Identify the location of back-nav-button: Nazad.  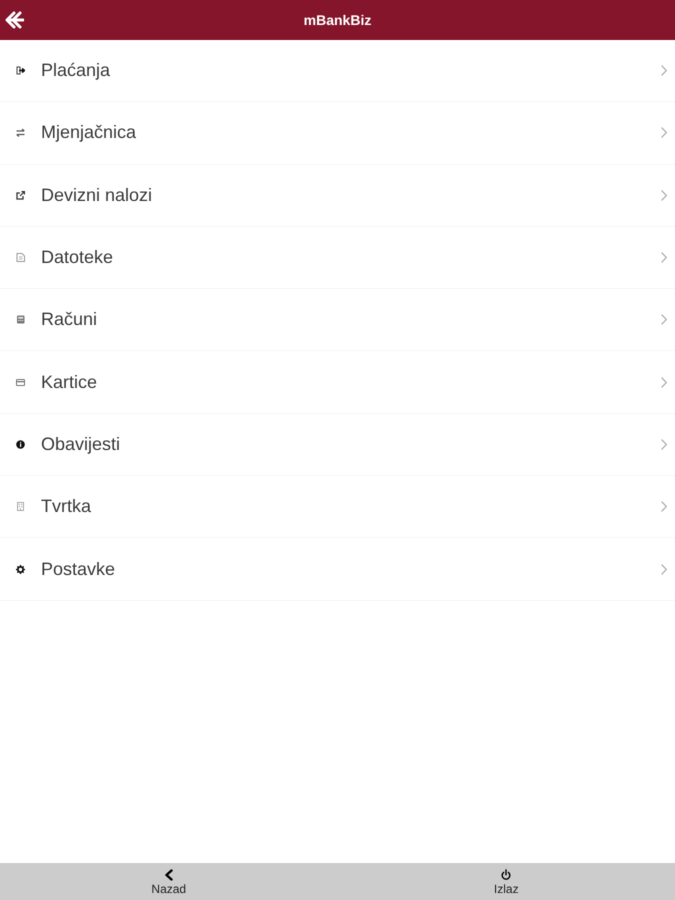
(169, 881).